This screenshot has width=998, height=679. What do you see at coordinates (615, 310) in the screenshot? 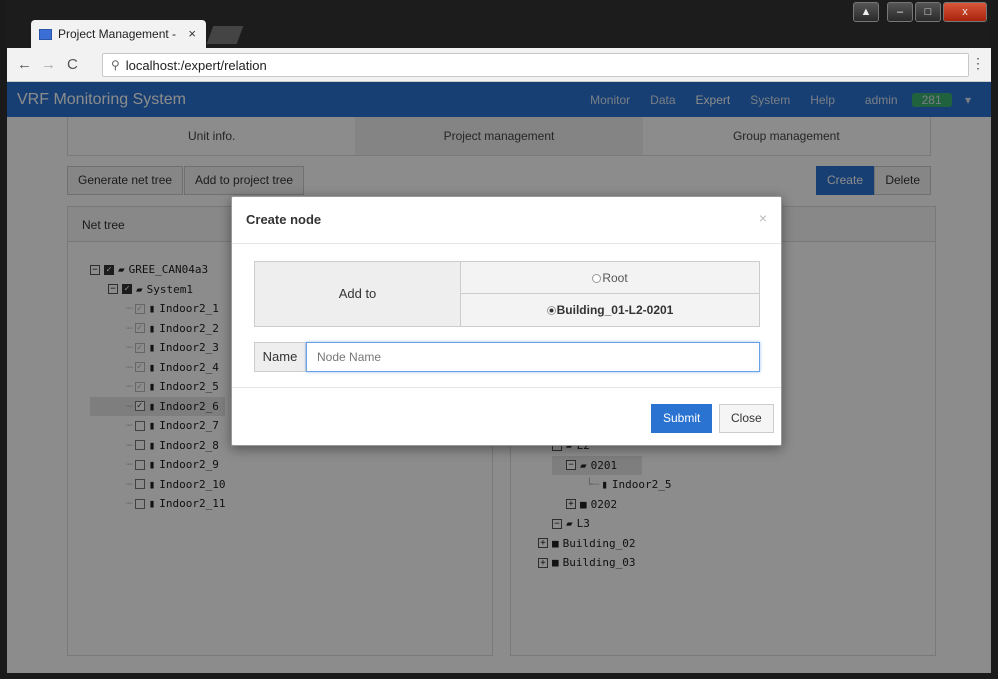
I see `option-building-label: Building_01-L2-0201` at bounding box center [615, 310].